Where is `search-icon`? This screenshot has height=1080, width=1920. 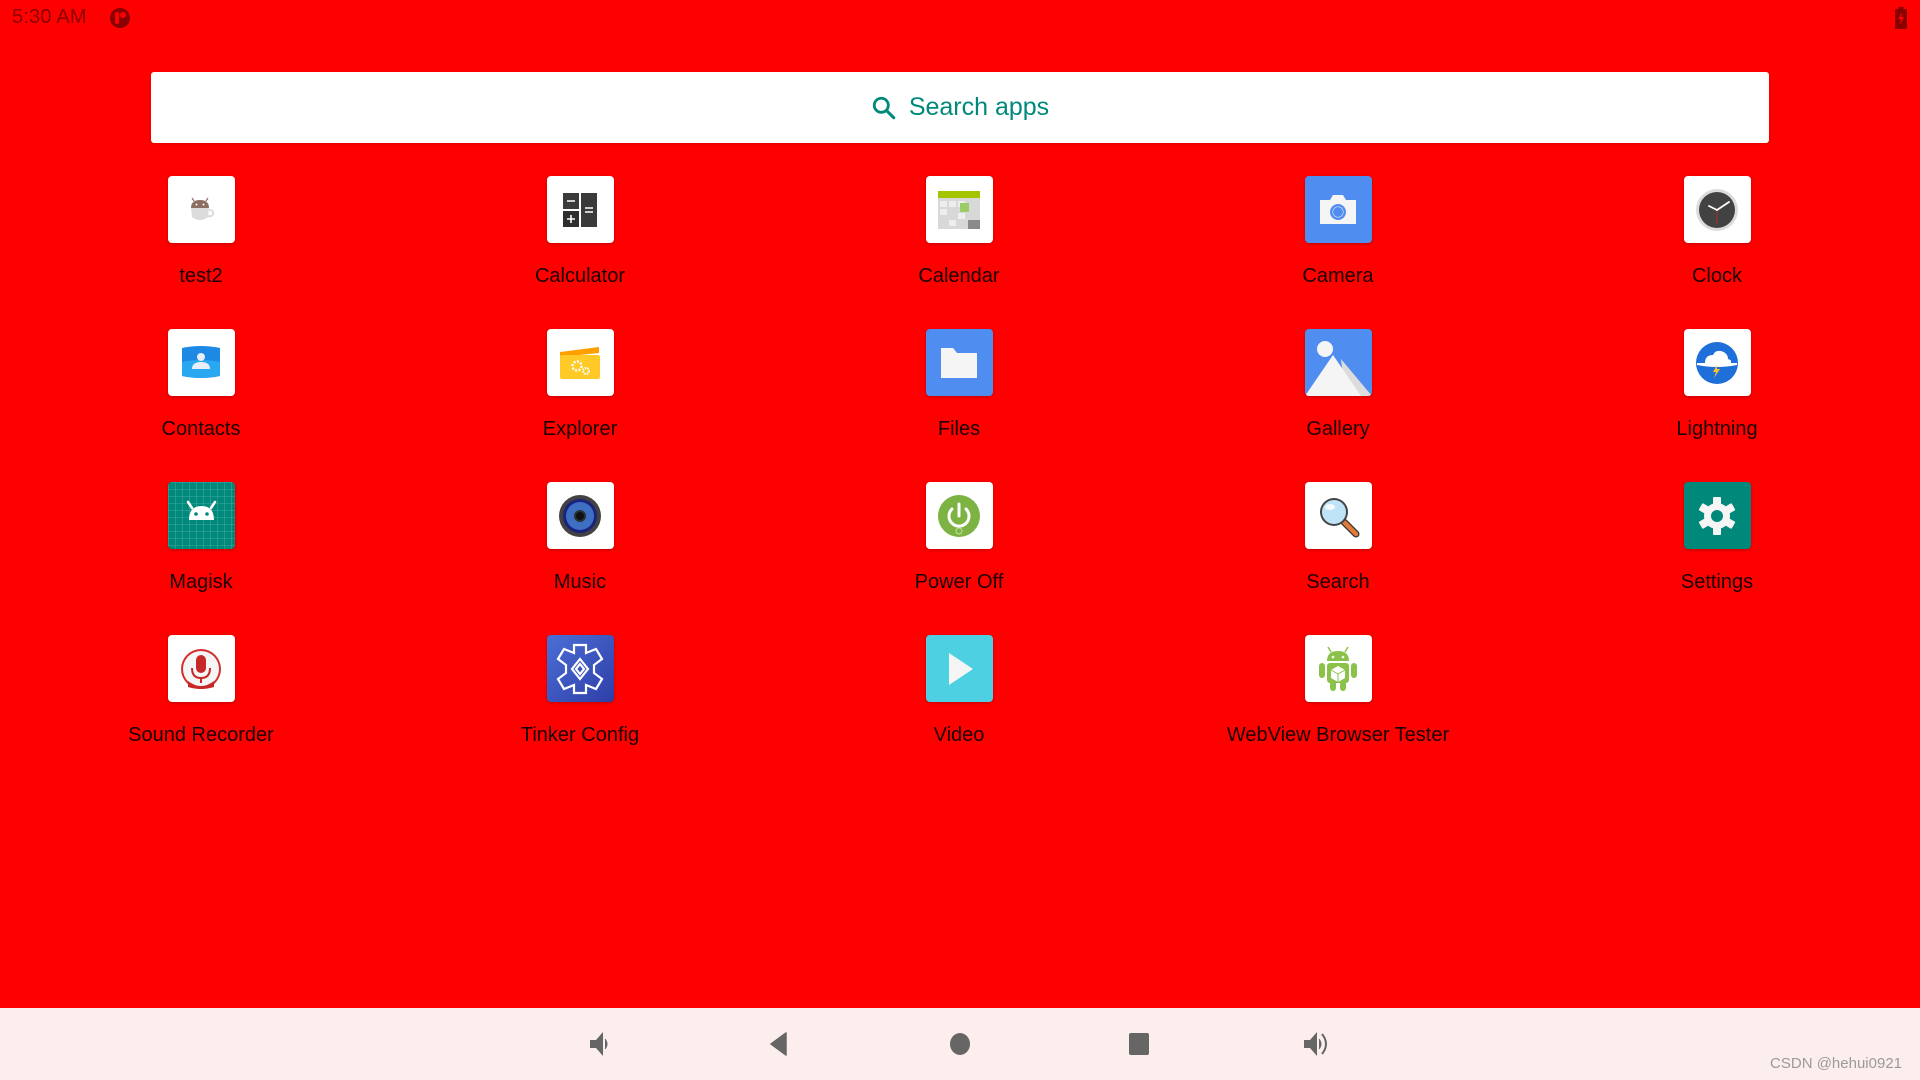 search-icon is located at coordinates (884, 107).